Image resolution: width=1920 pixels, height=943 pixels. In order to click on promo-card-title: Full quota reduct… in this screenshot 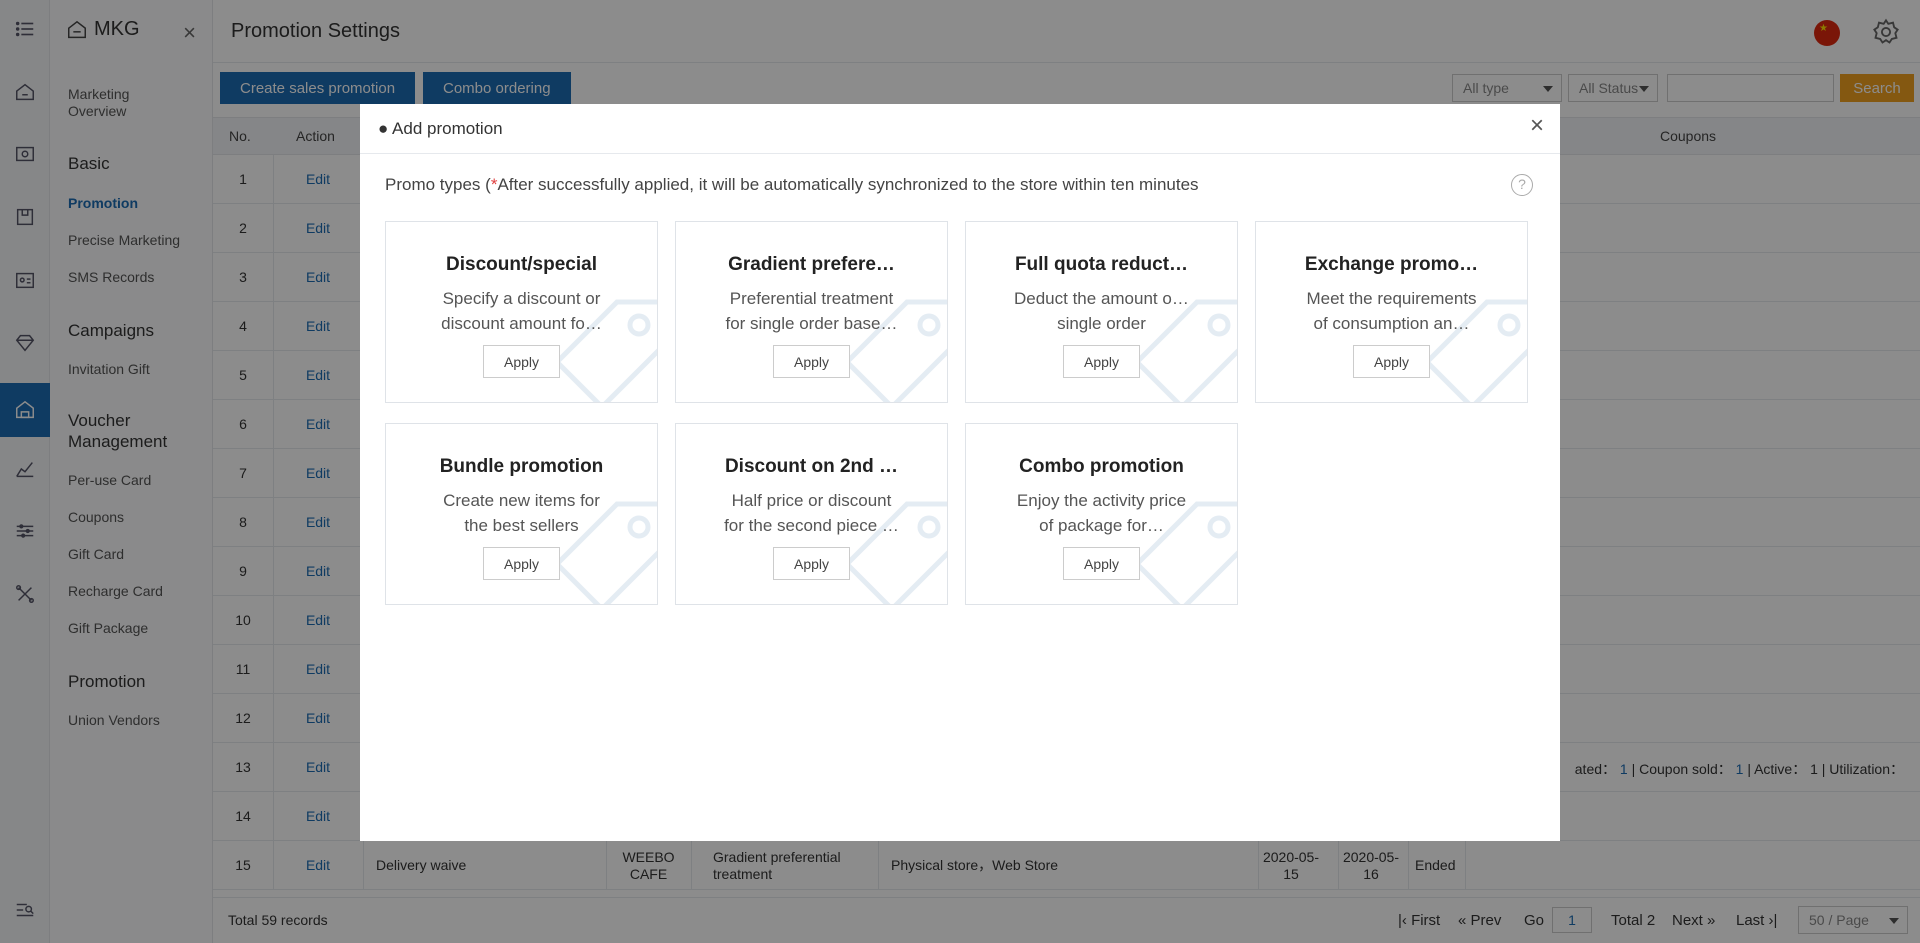, I will do `click(1101, 264)`.